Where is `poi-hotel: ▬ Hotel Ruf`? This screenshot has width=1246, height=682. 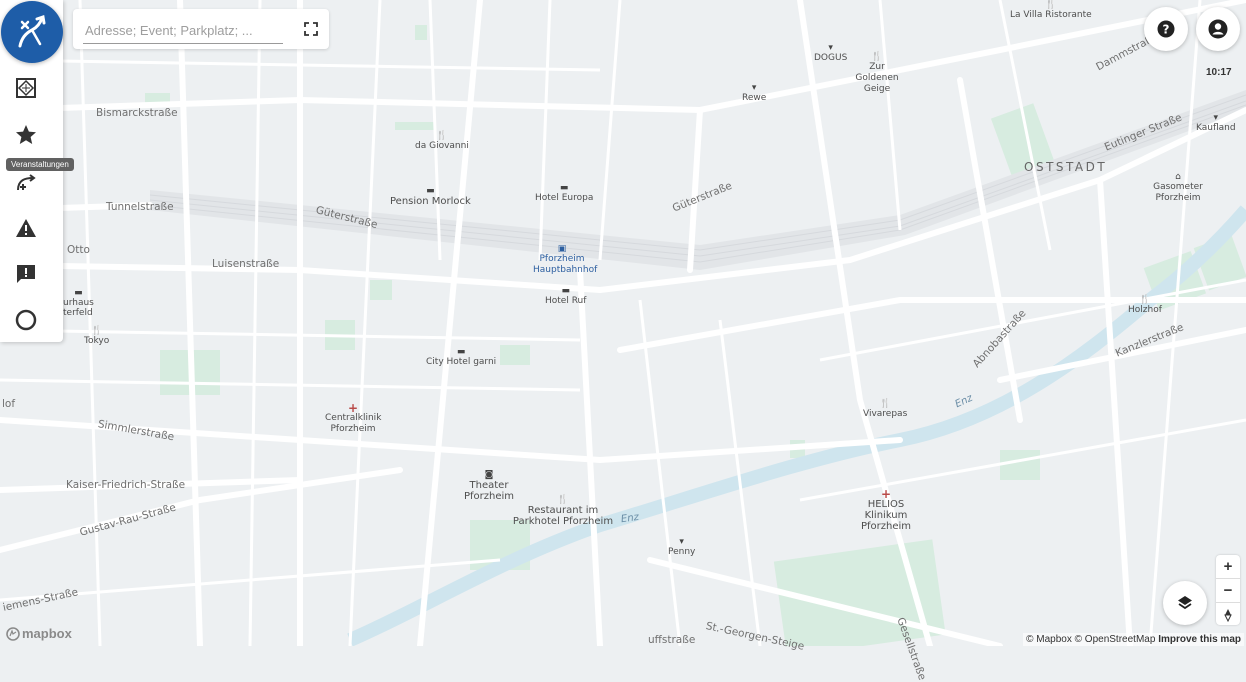
poi-hotel: ▬ Hotel Ruf is located at coordinates (565, 296).